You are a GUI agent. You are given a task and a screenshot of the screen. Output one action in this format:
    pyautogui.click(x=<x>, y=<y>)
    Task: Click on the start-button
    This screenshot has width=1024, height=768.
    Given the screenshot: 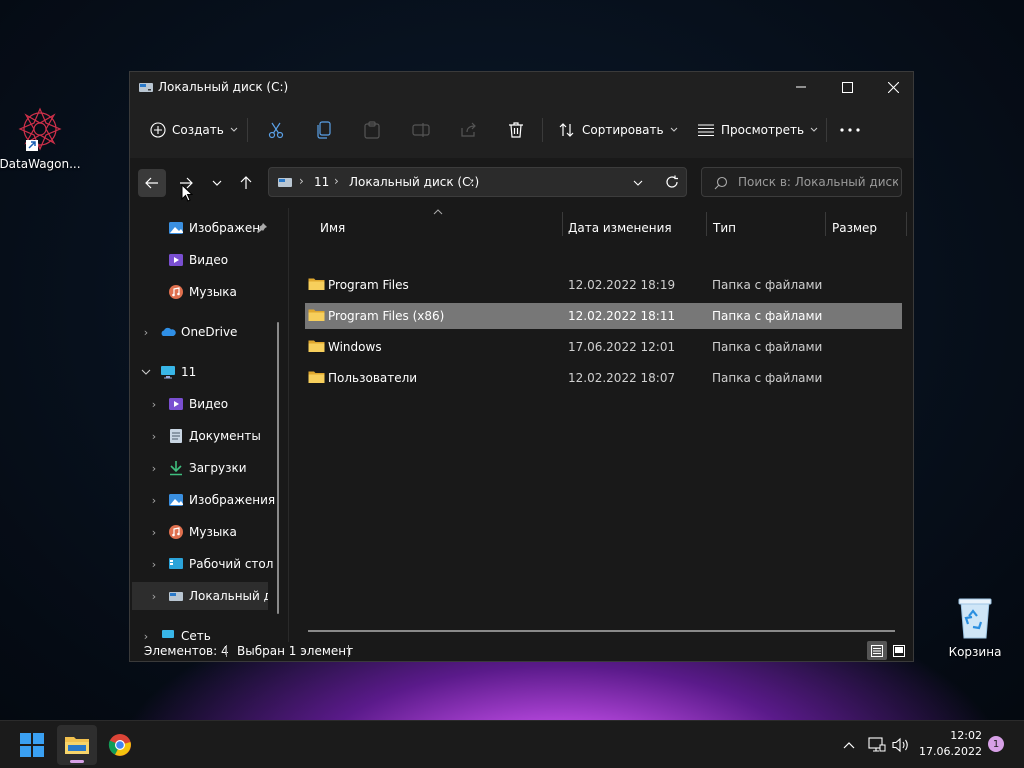 What is the action you would take?
    pyautogui.click(x=32, y=745)
    